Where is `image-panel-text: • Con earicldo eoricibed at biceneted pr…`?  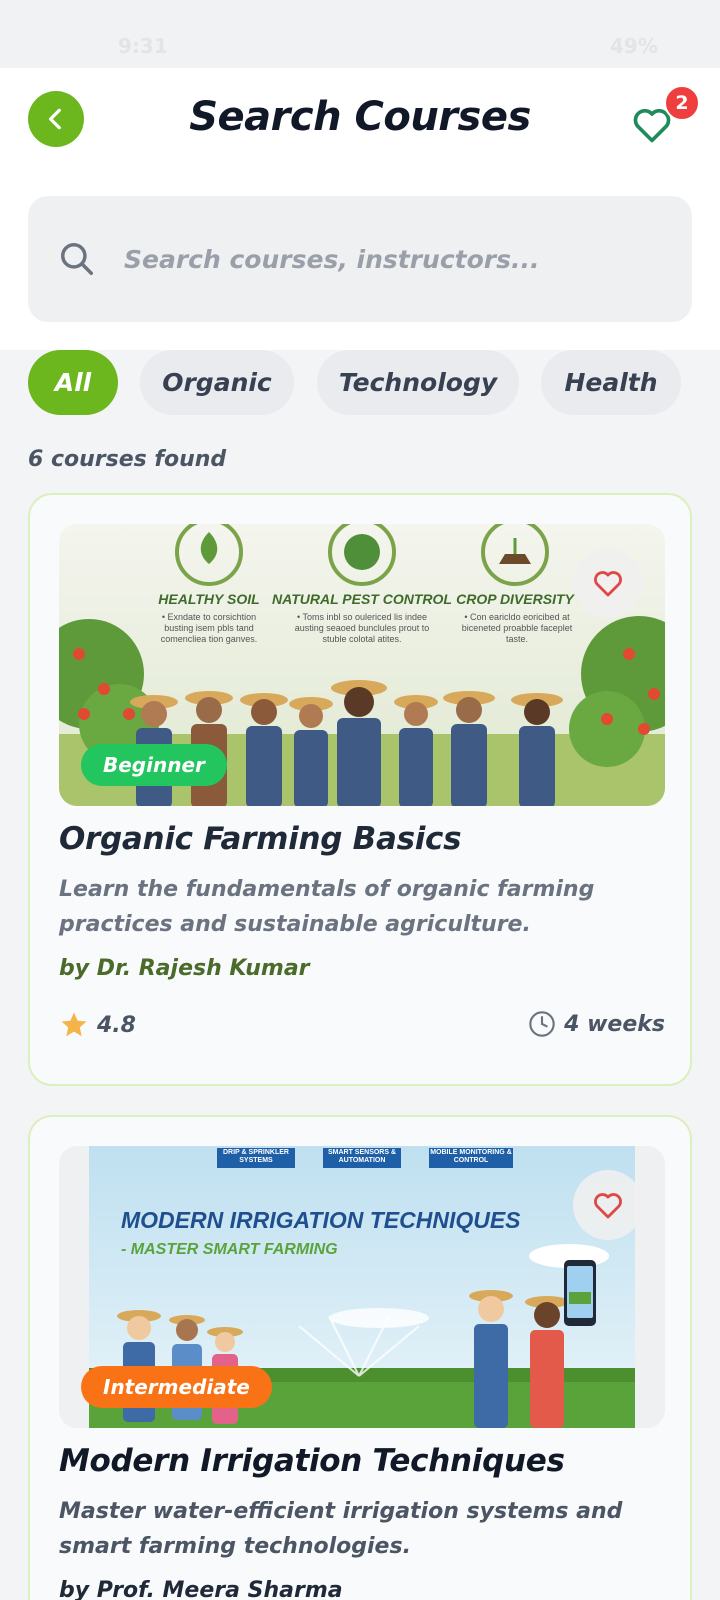 image-panel-text: • Con earicldo eoricibed at biceneted pr… is located at coordinates (517, 628).